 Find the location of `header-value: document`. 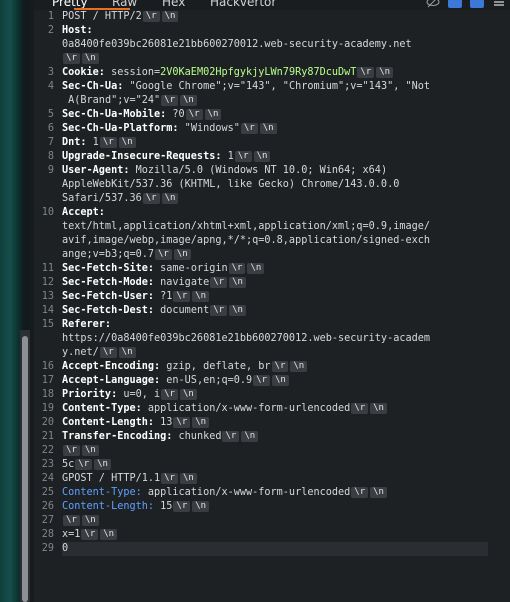

header-value: document is located at coordinates (182, 310).